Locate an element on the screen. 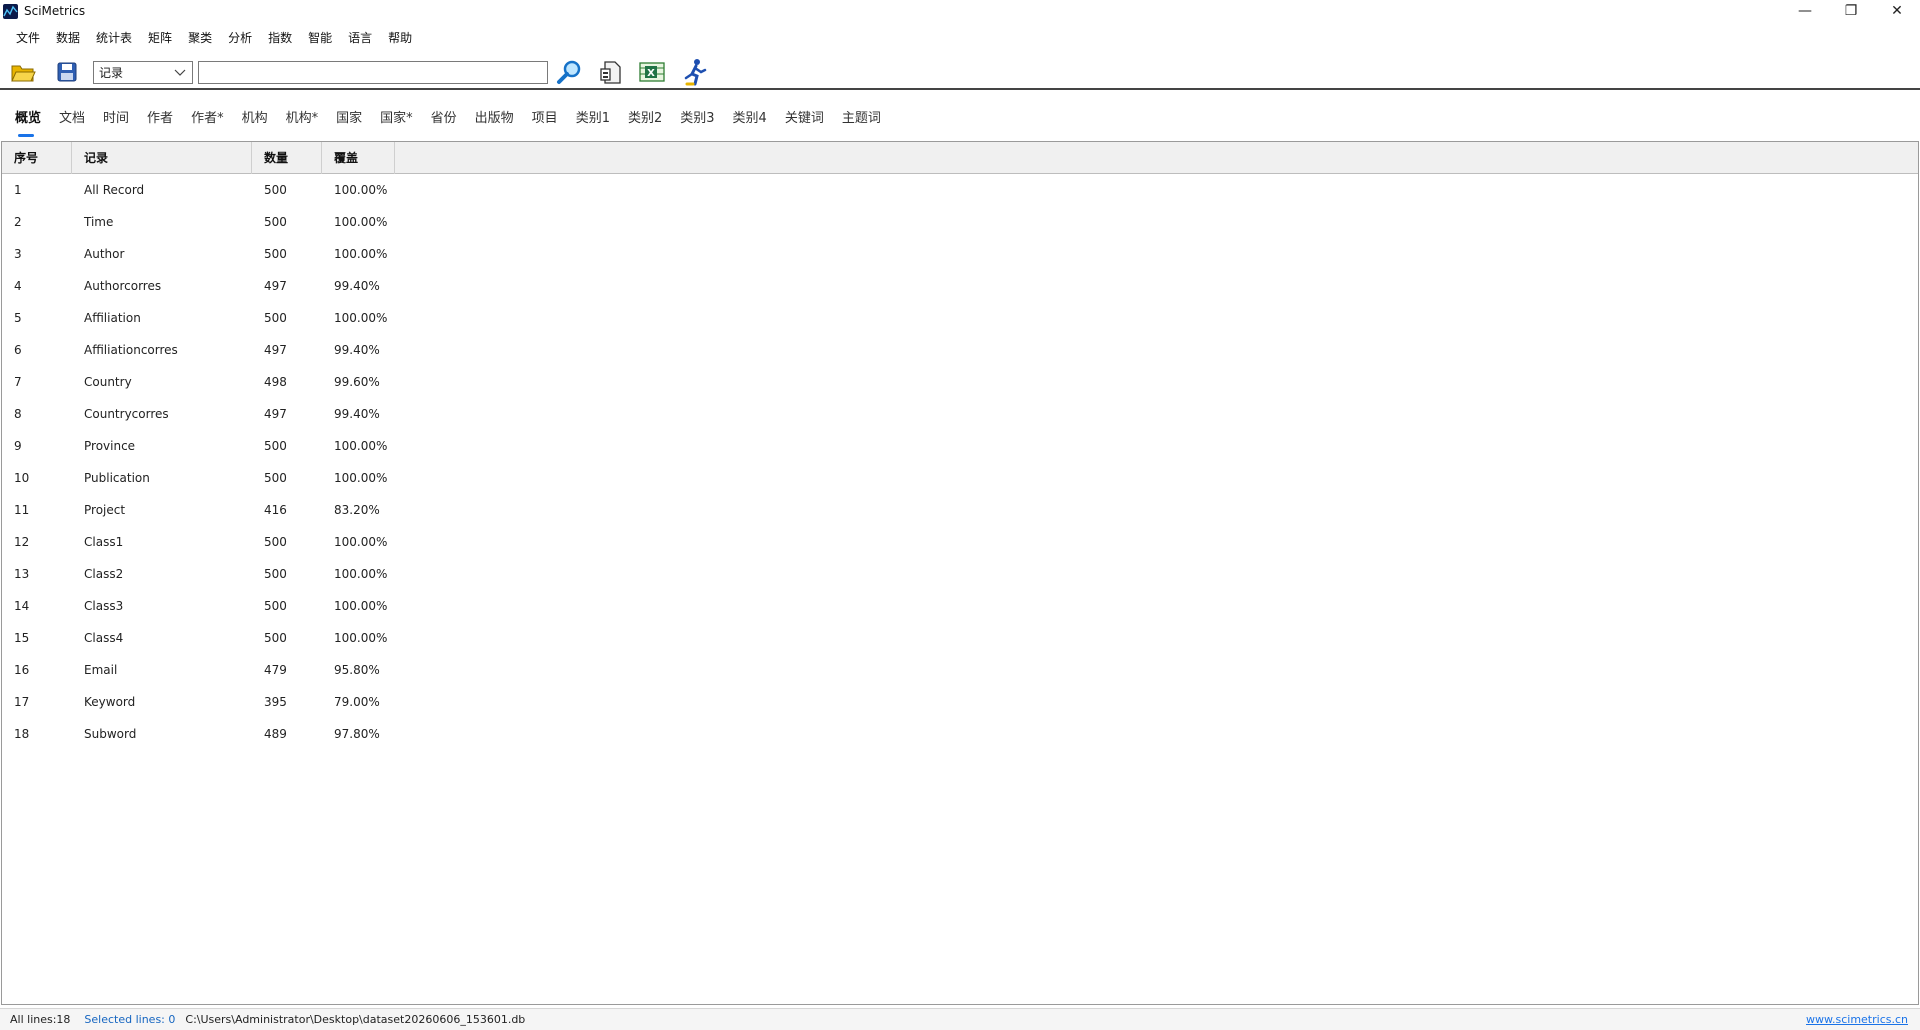 The image size is (1920, 1030). table-row: 4 Authorcorres 497 99.40% is located at coordinates (960, 286).